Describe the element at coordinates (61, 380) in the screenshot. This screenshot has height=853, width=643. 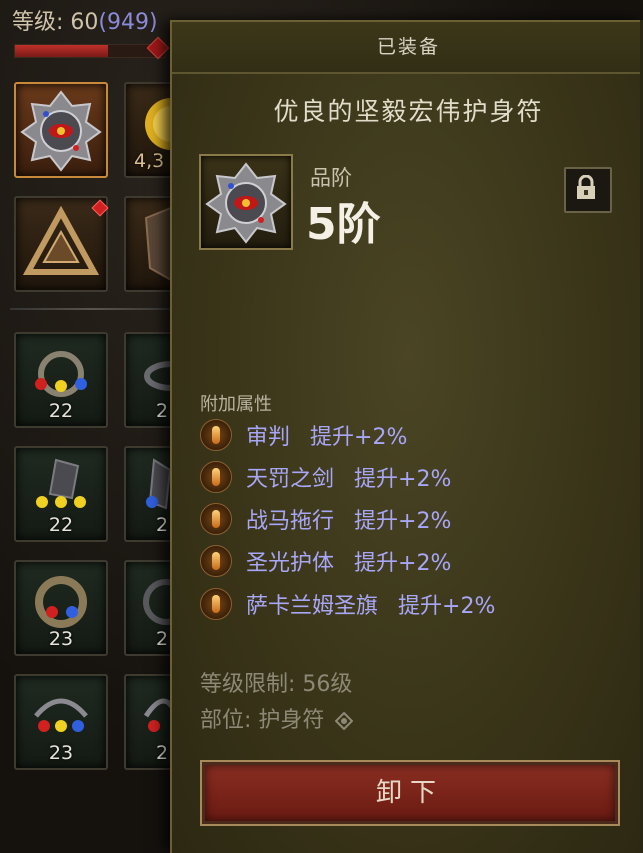
I see `gem-ring-slot-1: 22` at that location.